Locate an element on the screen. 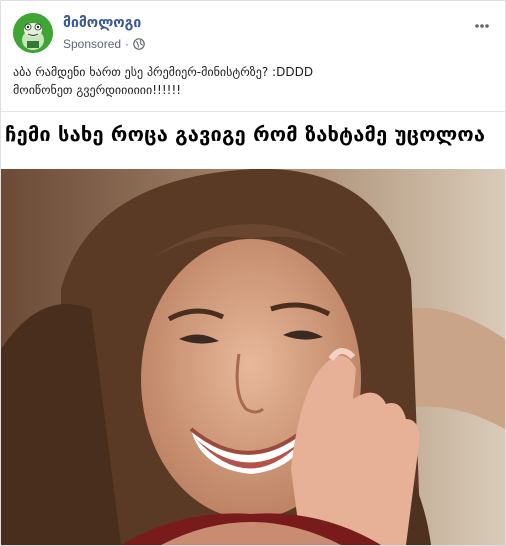 The image size is (506, 546). globe-icon is located at coordinates (139, 44).